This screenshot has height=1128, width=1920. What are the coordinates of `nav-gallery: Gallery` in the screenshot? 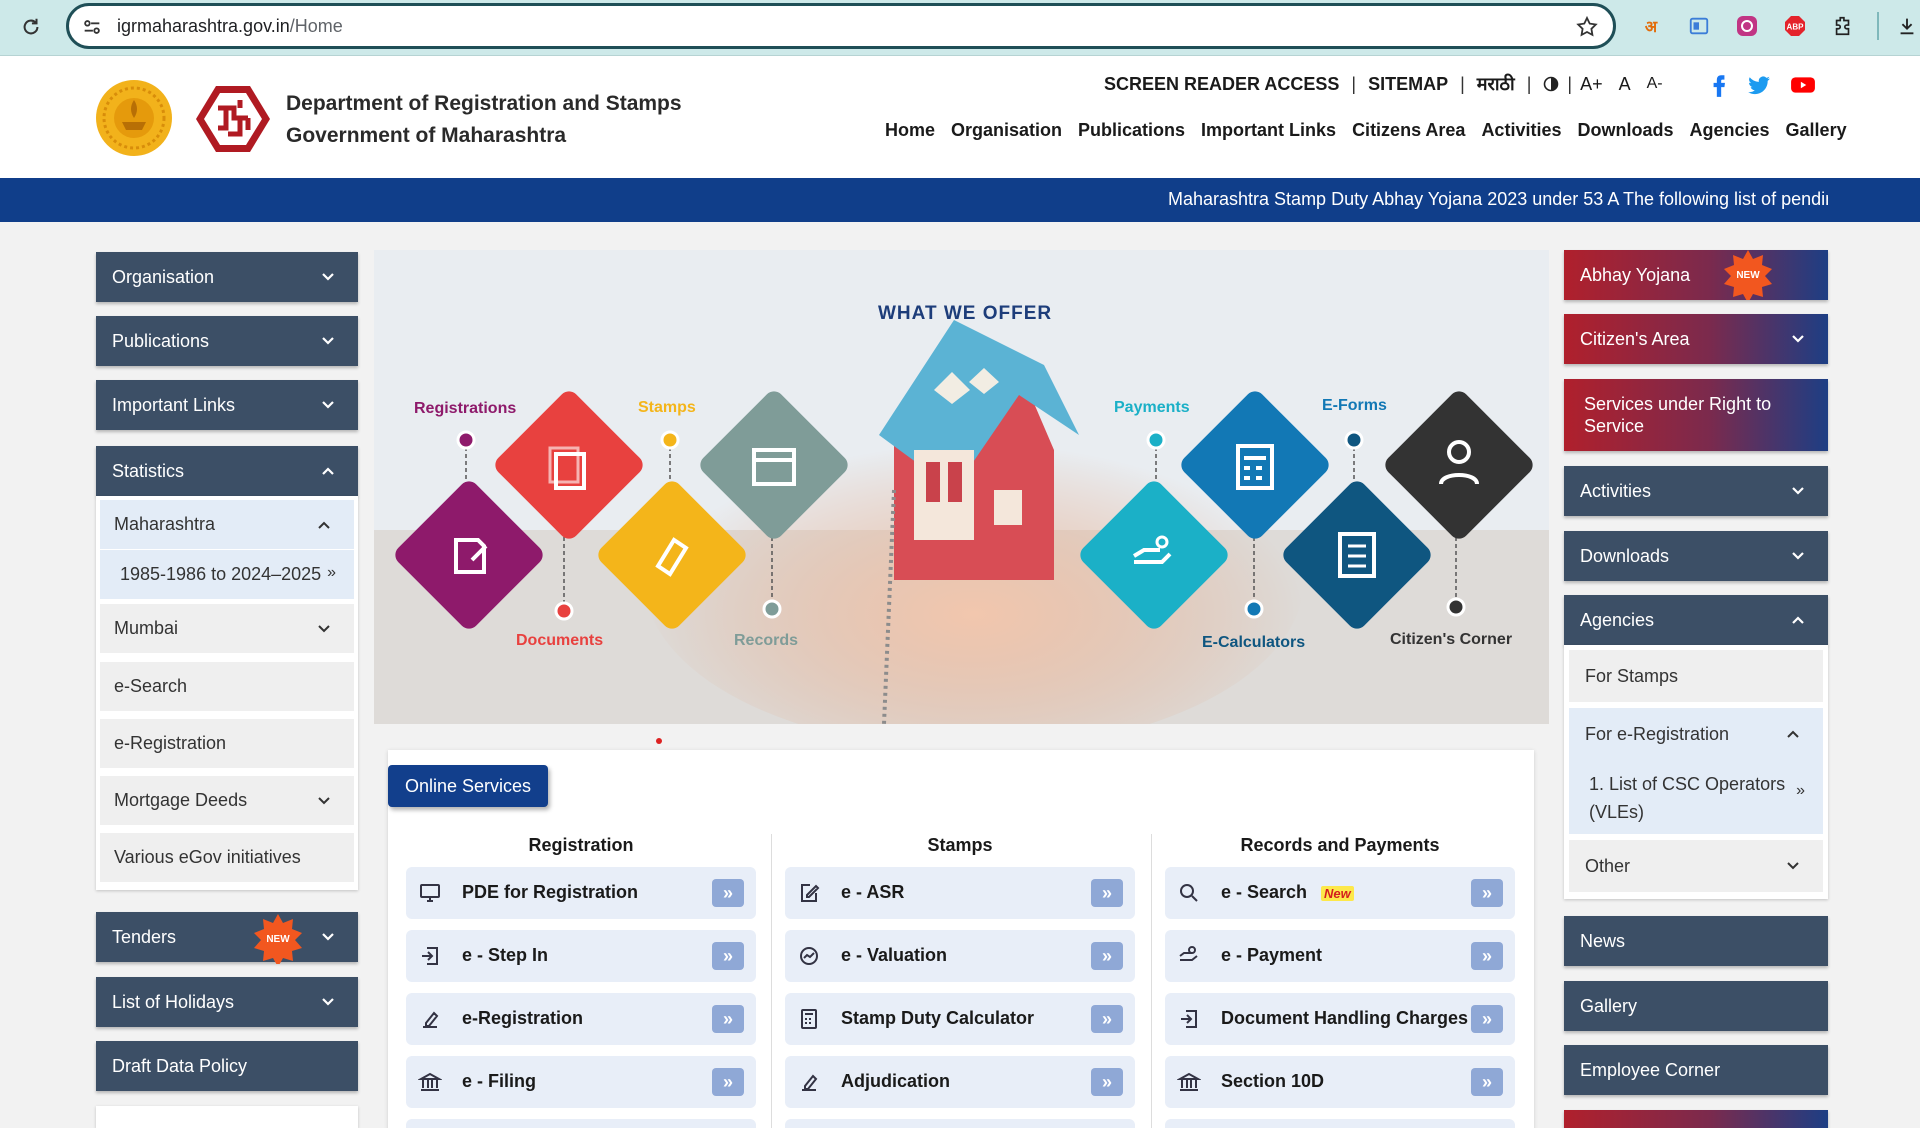 It's located at (1816, 130).